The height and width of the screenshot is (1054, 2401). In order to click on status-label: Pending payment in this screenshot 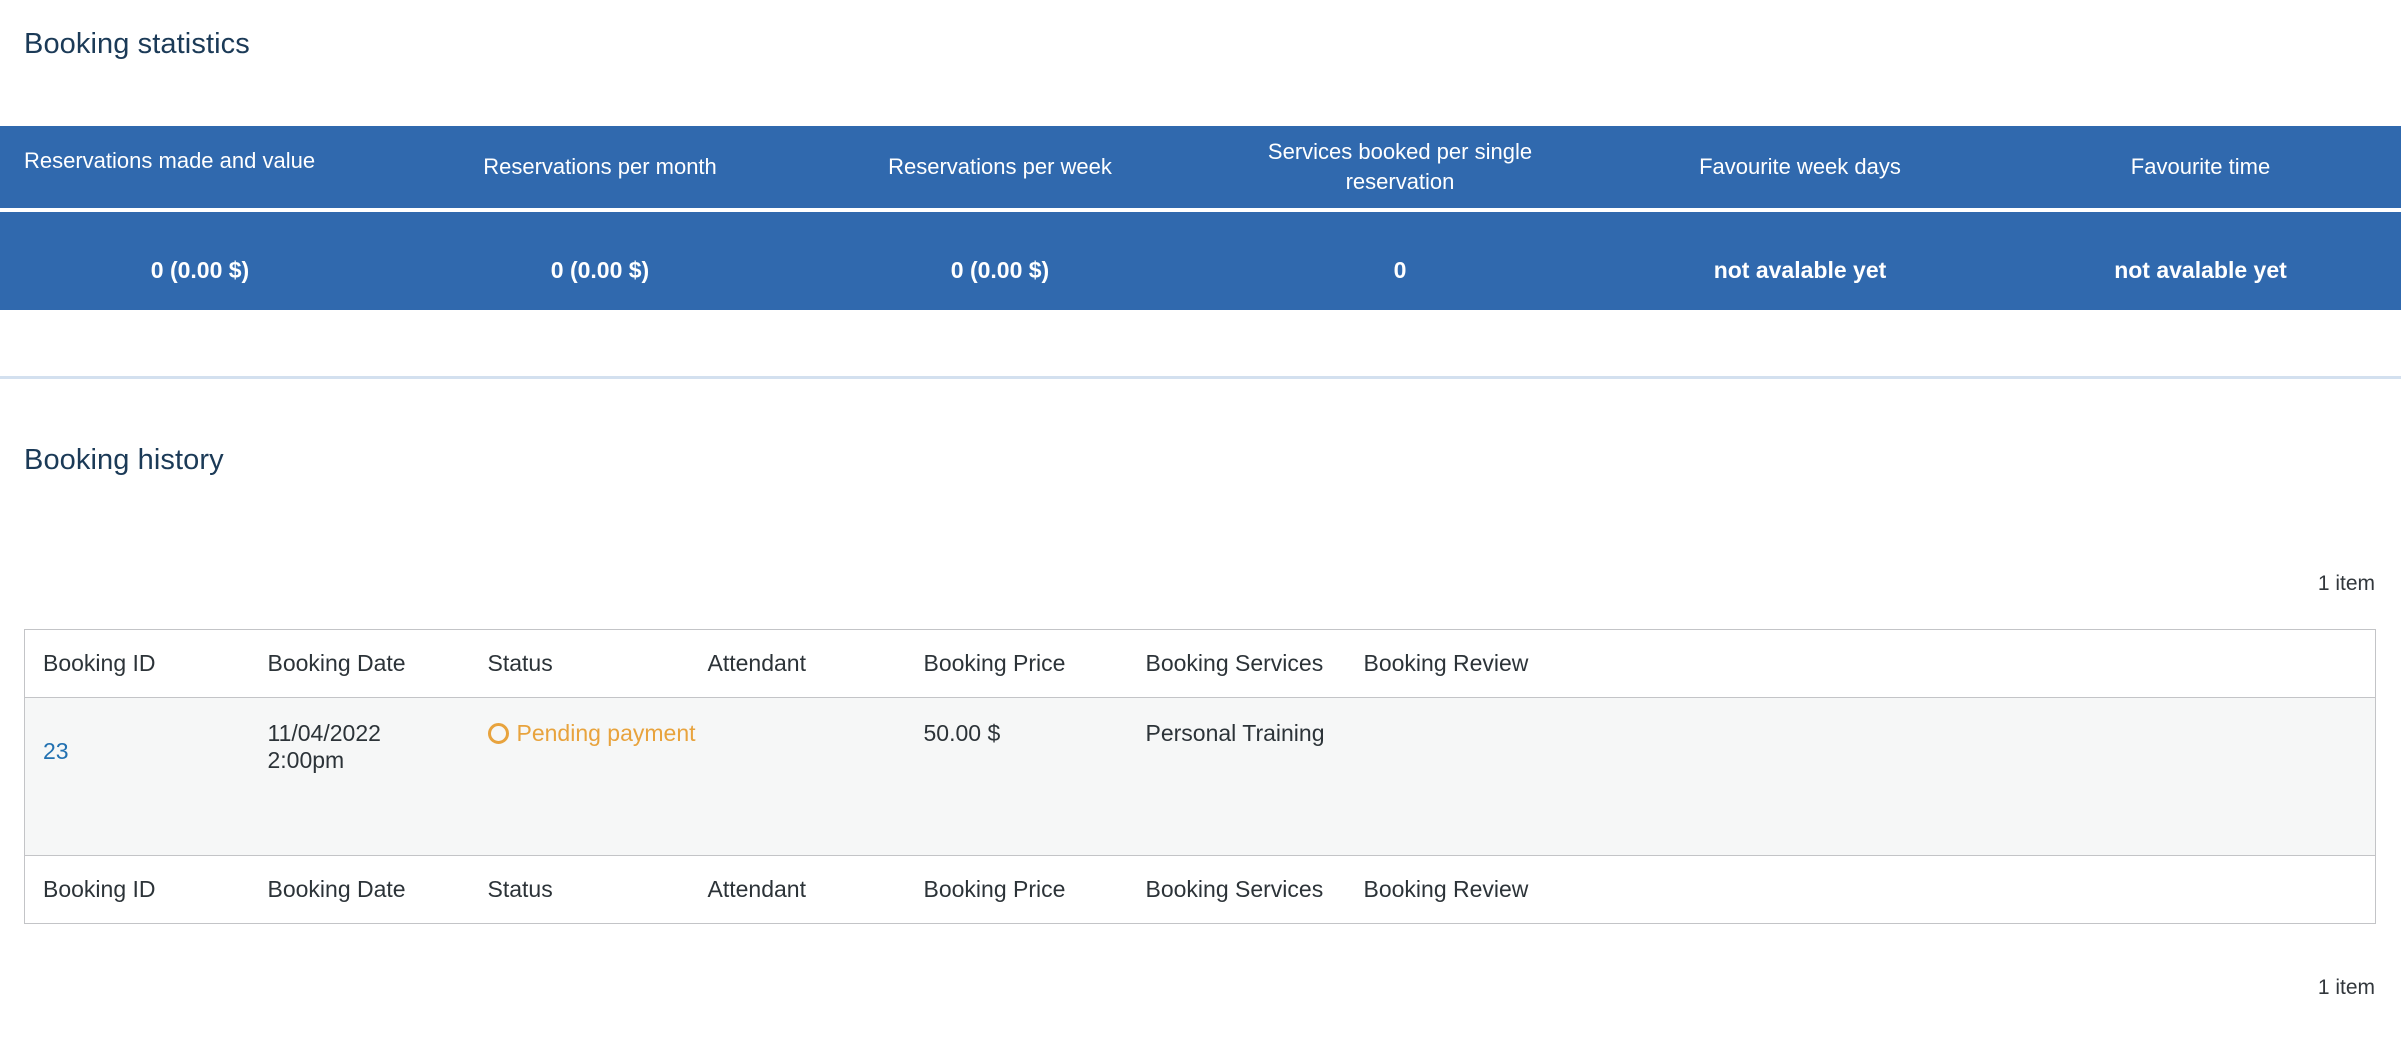, I will do `click(606, 733)`.